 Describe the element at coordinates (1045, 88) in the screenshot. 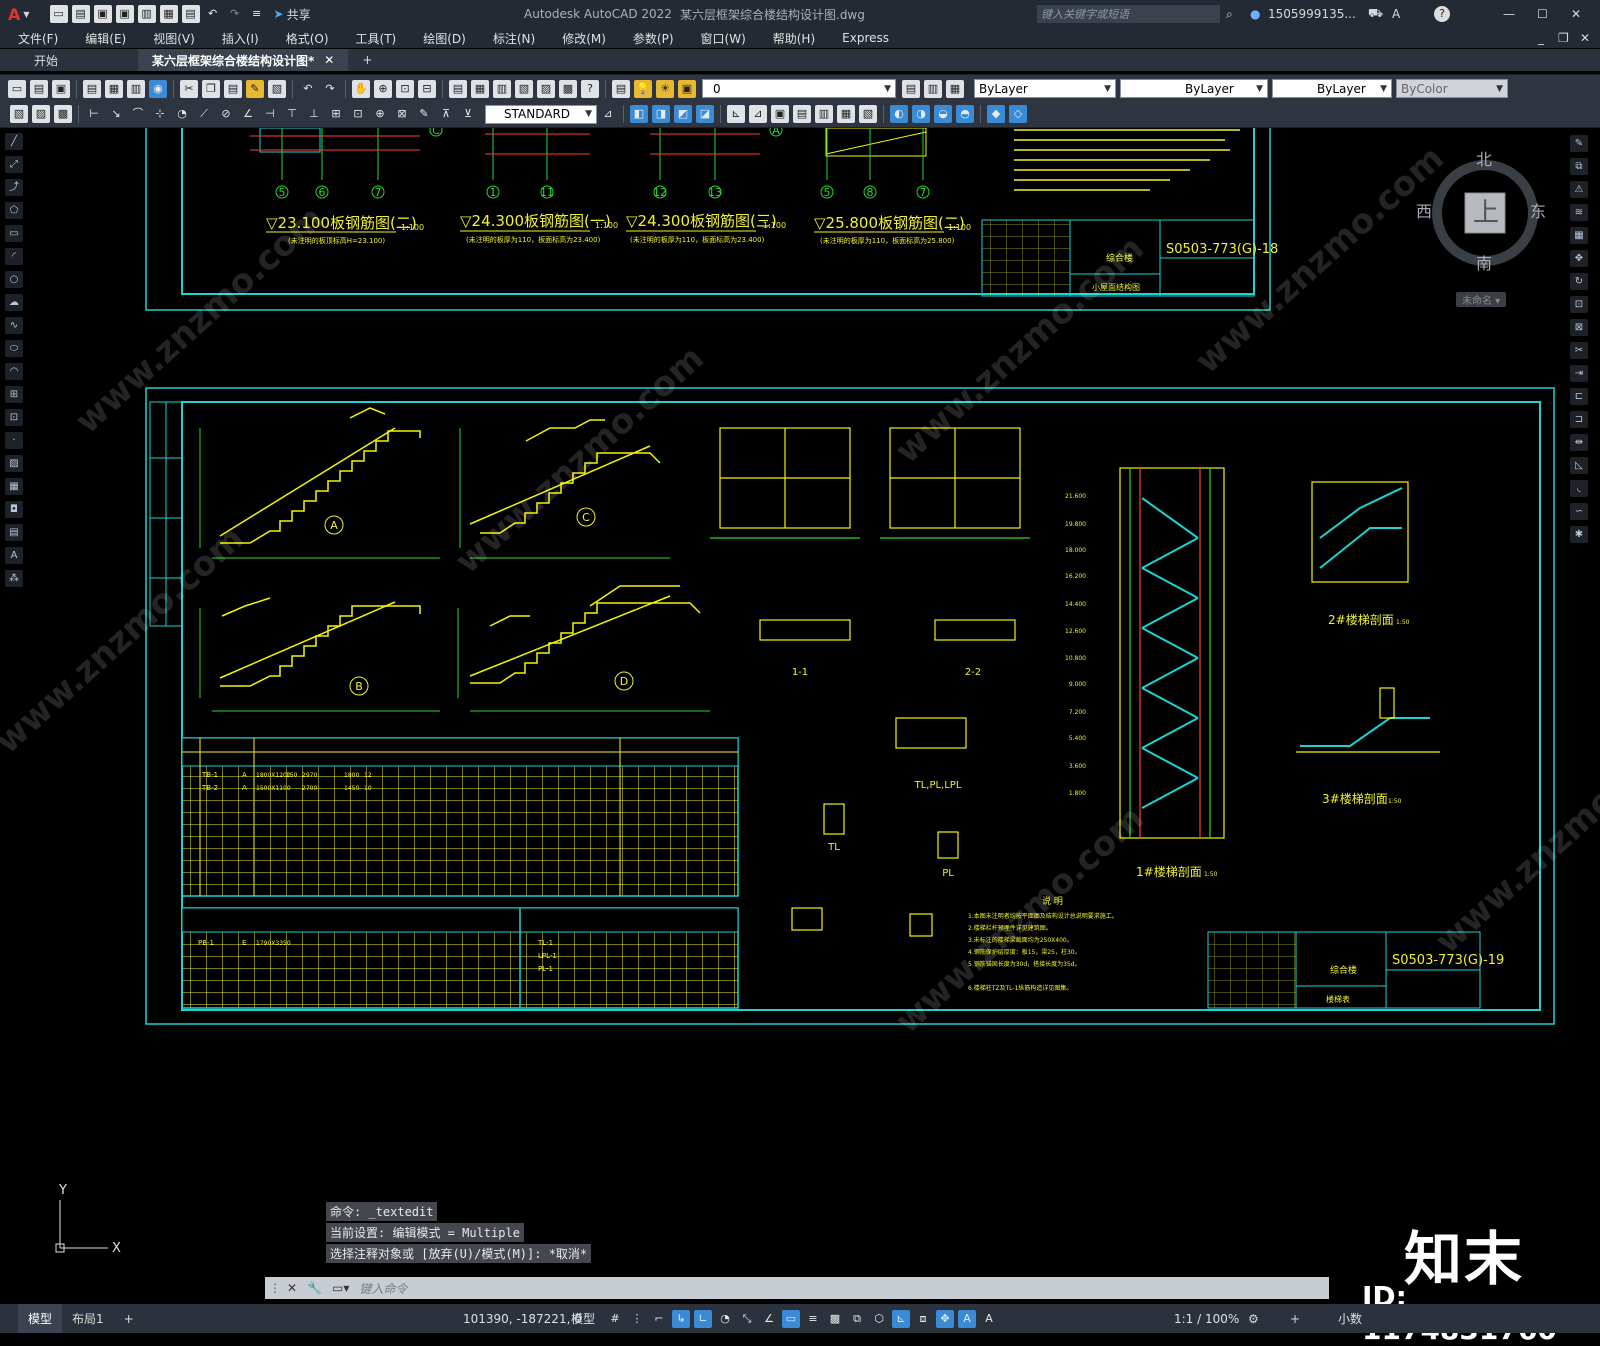

I see `color-dropdown: ByLayer ▼` at that location.